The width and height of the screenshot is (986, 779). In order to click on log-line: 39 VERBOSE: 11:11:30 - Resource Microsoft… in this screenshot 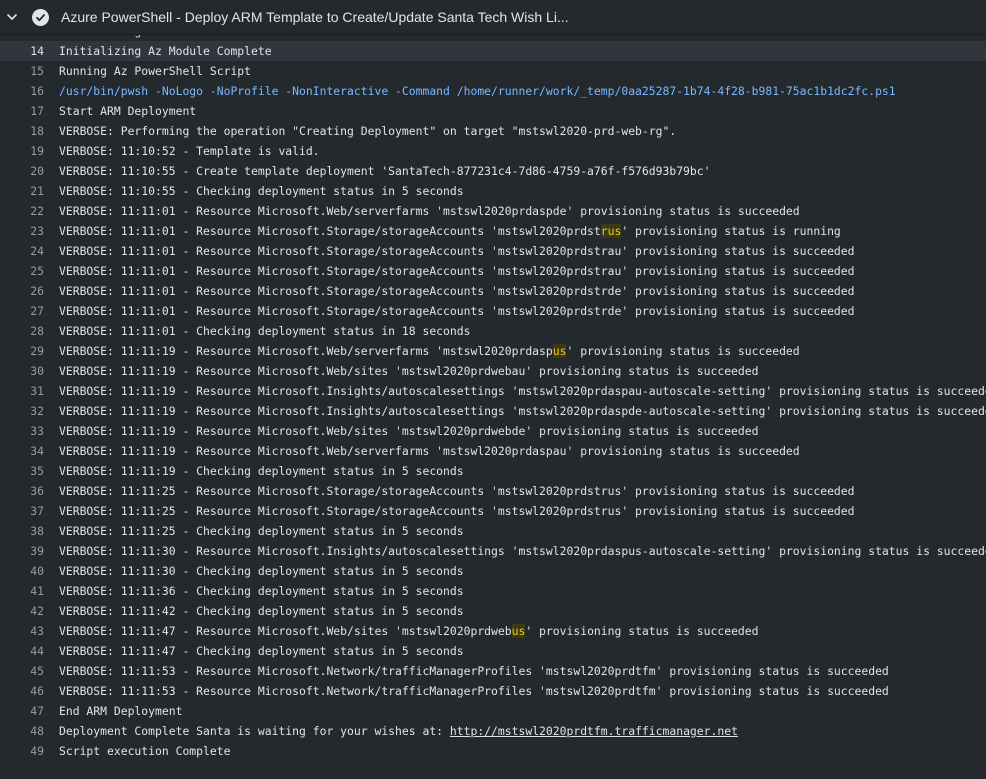, I will do `click(493, 551)`.